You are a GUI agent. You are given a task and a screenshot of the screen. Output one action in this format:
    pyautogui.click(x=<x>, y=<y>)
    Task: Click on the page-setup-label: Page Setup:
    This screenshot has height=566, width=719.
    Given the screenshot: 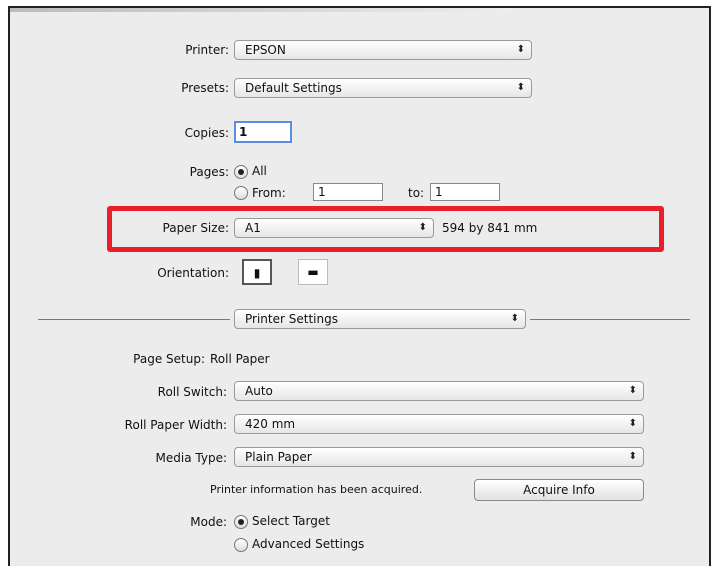 What is the action you would take?
    pyautogui.click(x=169, y=359)
    